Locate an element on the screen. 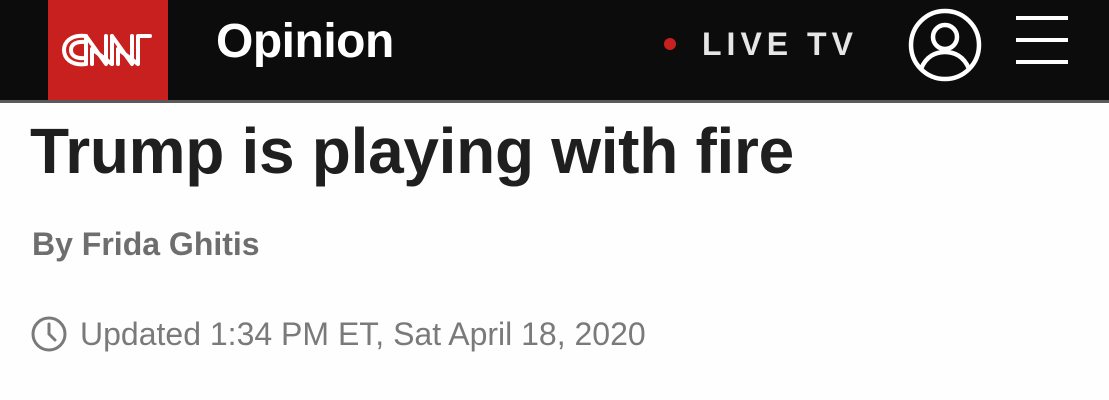  account-button is located at coordinates (945, 45).